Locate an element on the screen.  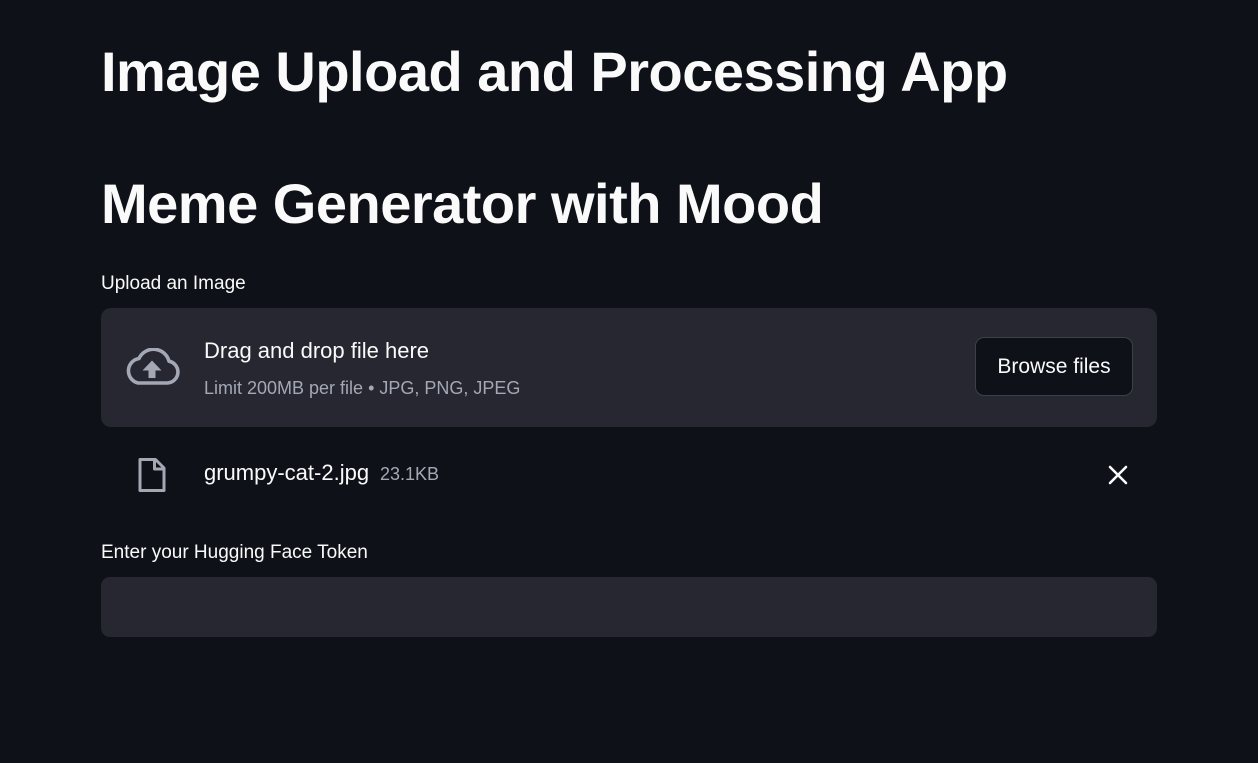
cloud-upload-icon is located at coordinates (153, 366).